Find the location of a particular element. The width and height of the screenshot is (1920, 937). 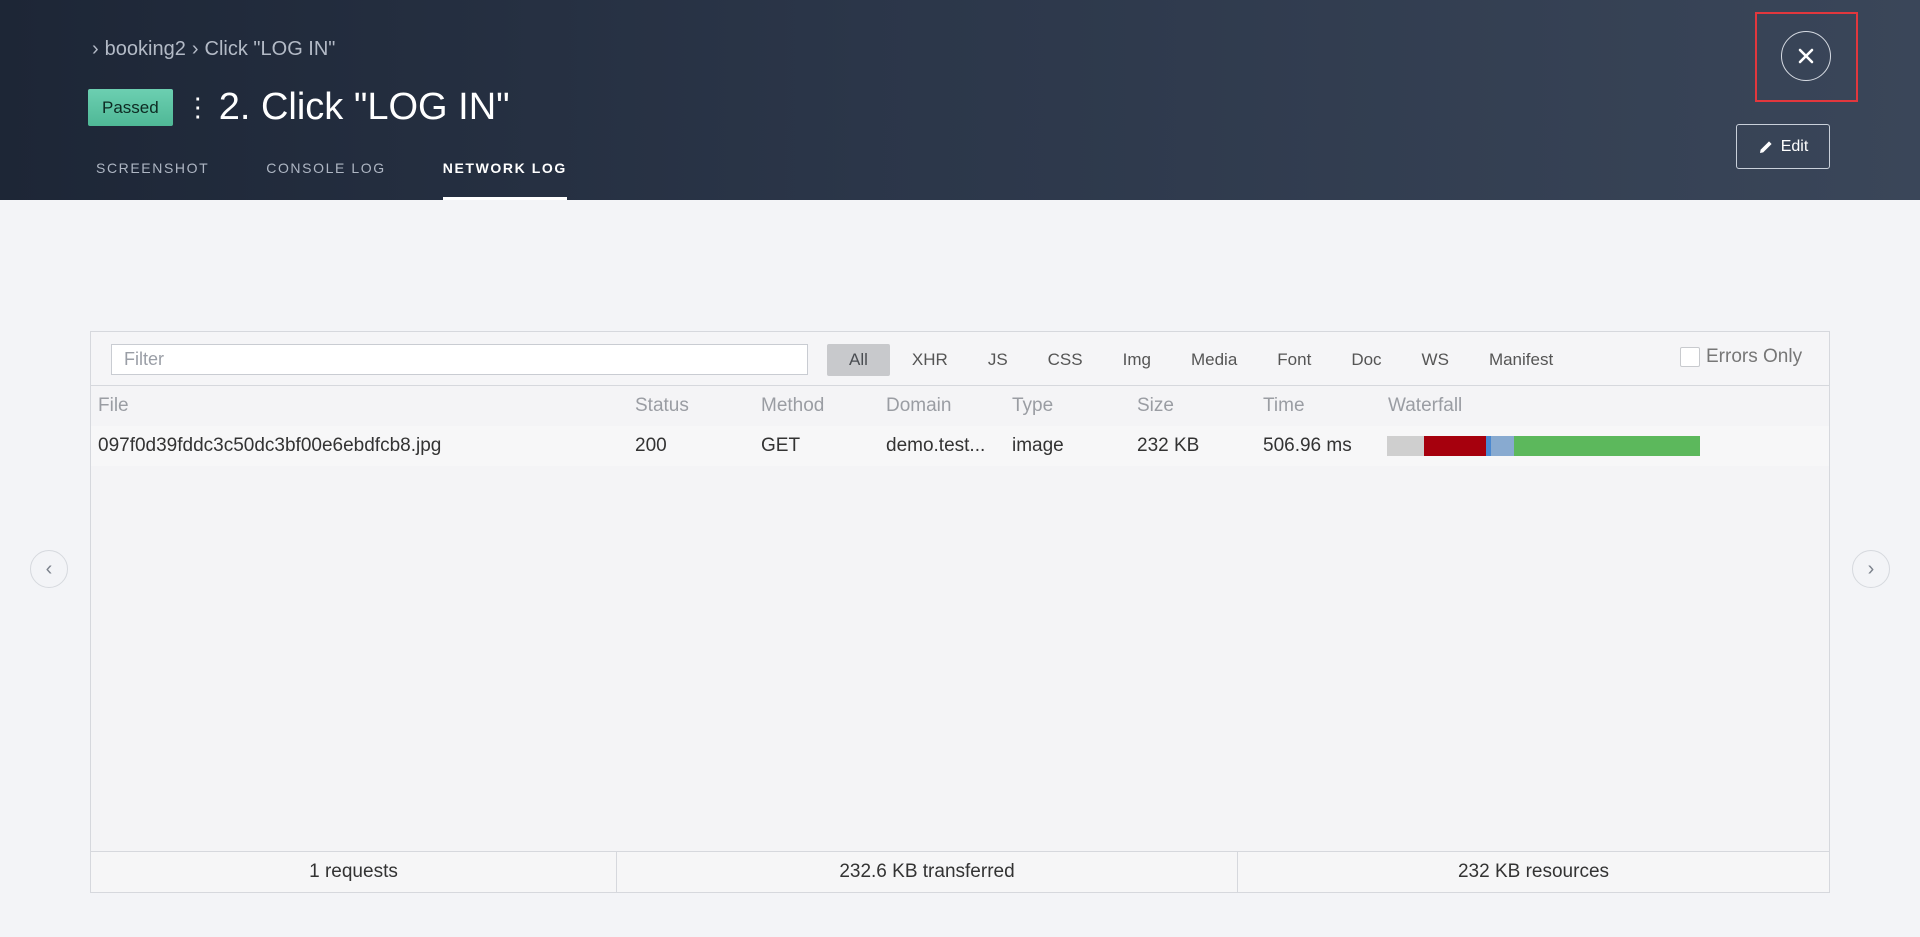

filter-img: Img is located at coordinates (1137, 360).